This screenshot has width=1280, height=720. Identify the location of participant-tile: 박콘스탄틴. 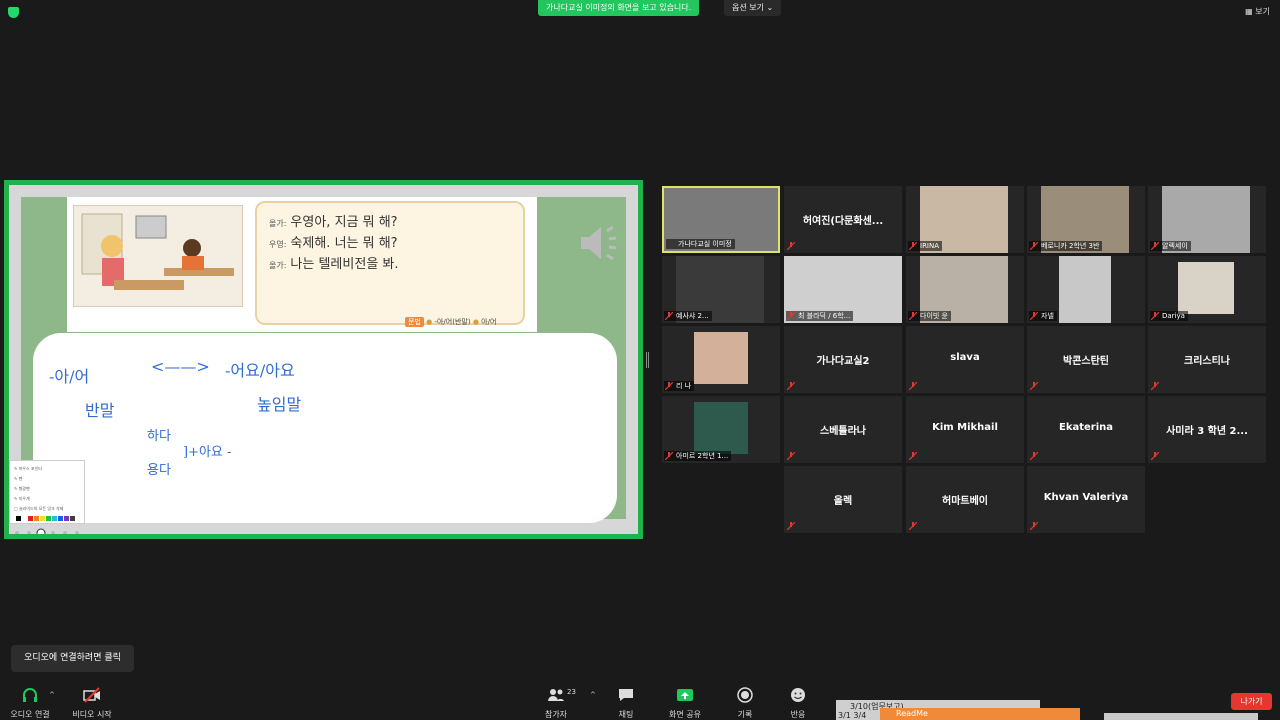
(1086, 359).